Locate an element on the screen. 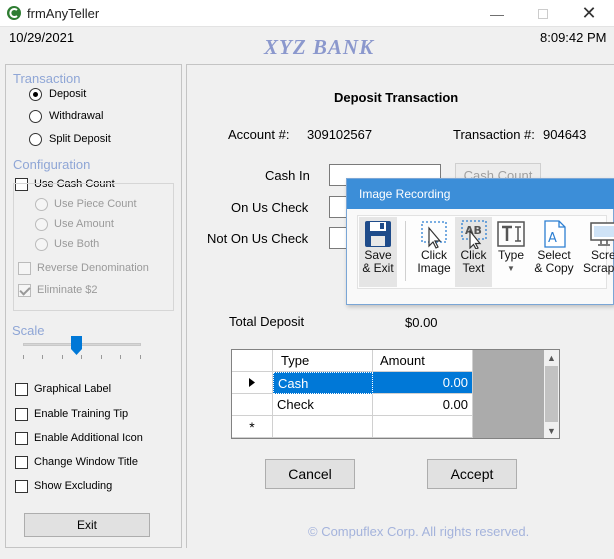 This screenshot has height=559, width=614. on-us-check-label: On Us Check is located at coordinates (270, 207).